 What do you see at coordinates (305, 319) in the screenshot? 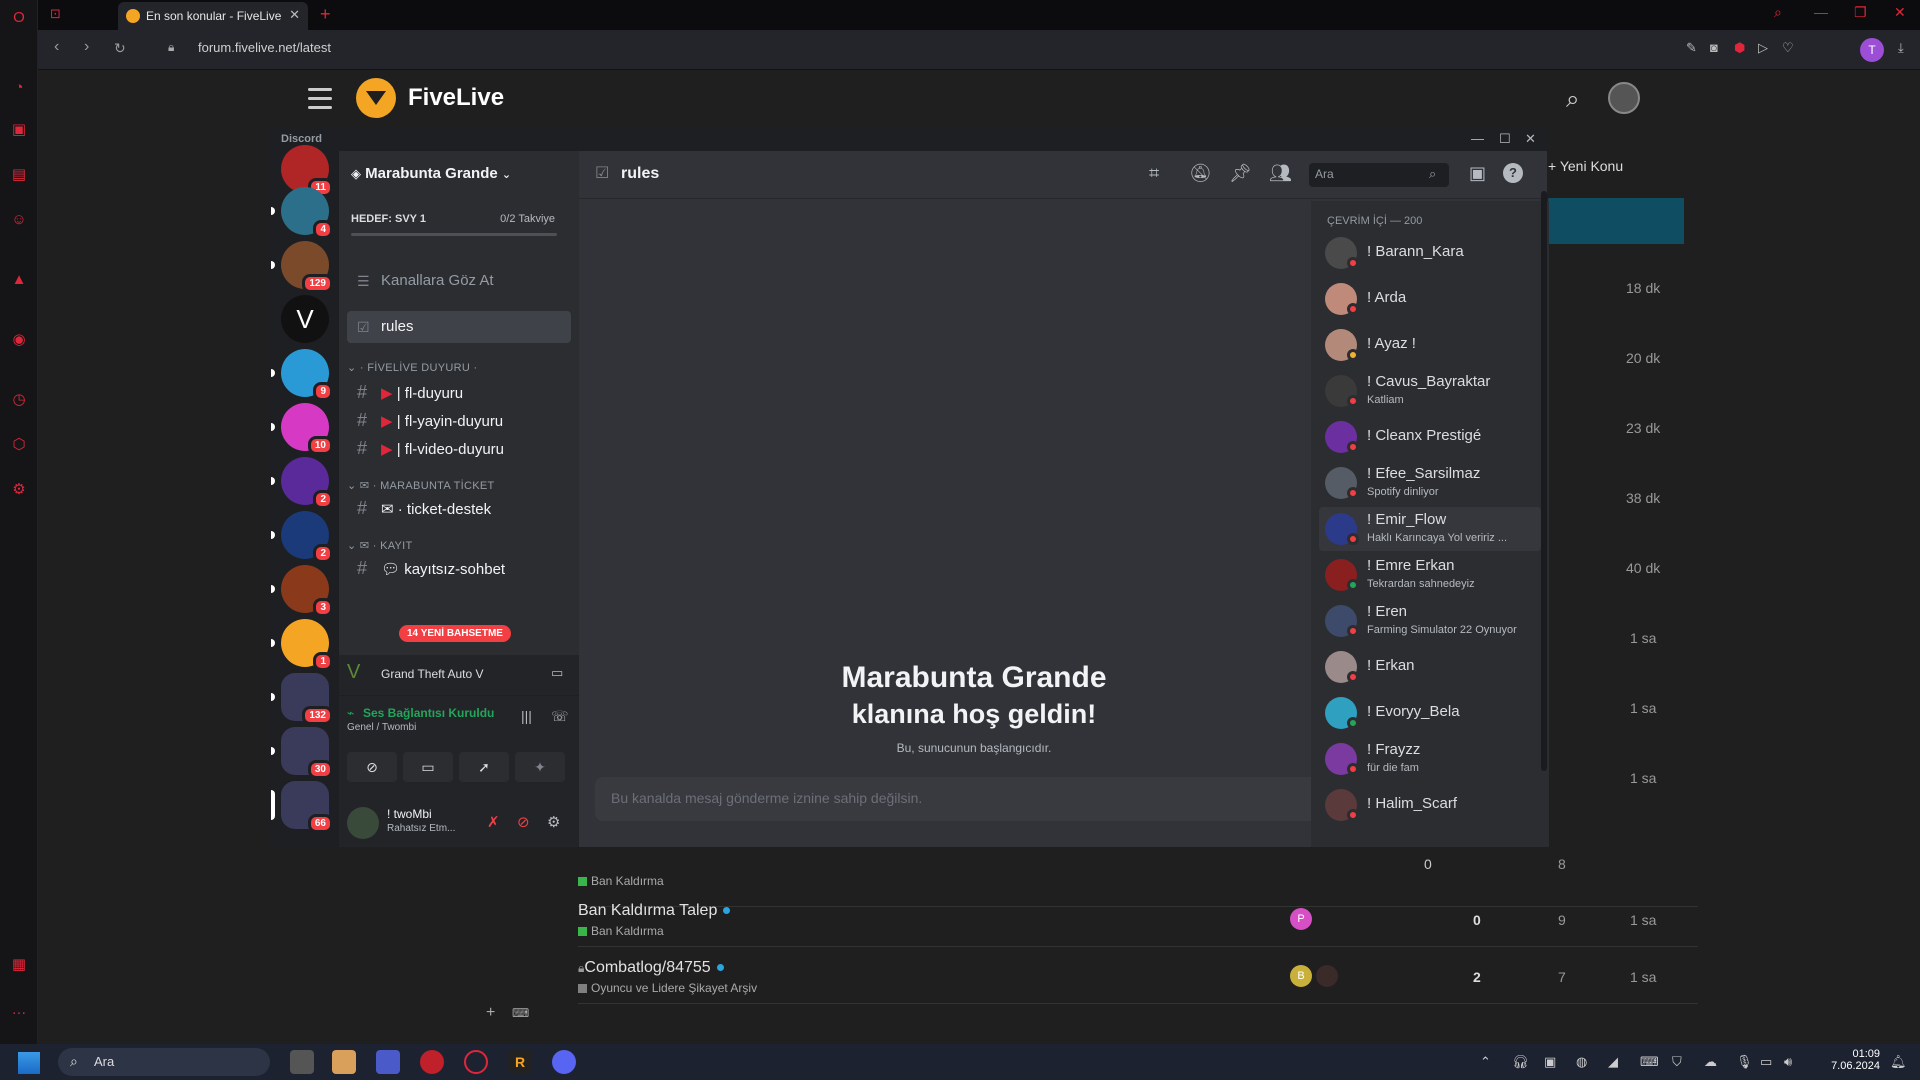
I see `server-icon: V` at bounding box center [305, 319].